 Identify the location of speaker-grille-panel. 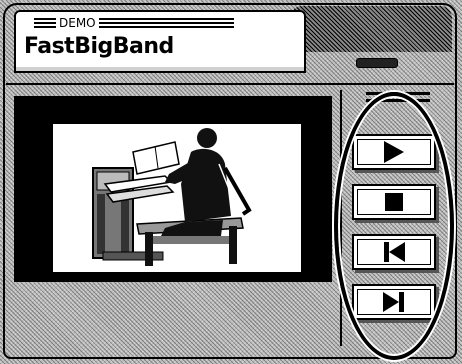
(371, 29).